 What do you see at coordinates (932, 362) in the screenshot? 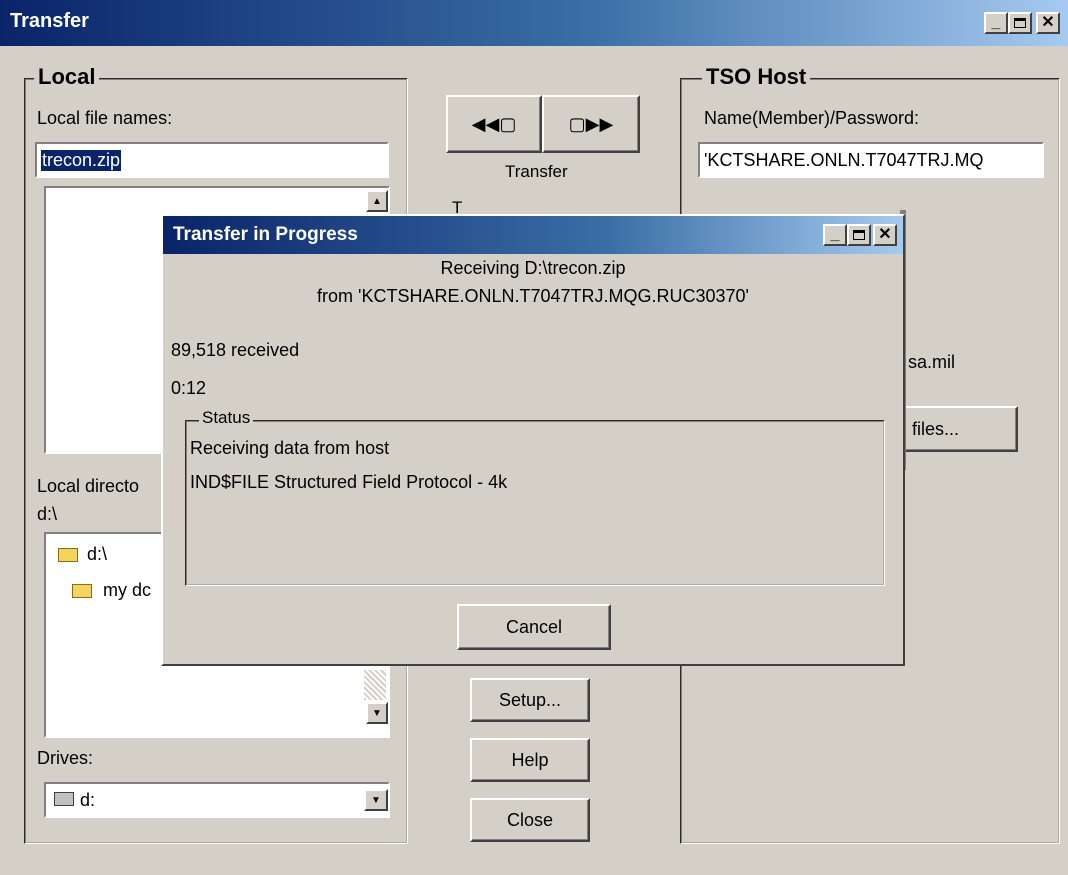
I see `host-partial-text: sa.mil` at bounding box center [932, 362].